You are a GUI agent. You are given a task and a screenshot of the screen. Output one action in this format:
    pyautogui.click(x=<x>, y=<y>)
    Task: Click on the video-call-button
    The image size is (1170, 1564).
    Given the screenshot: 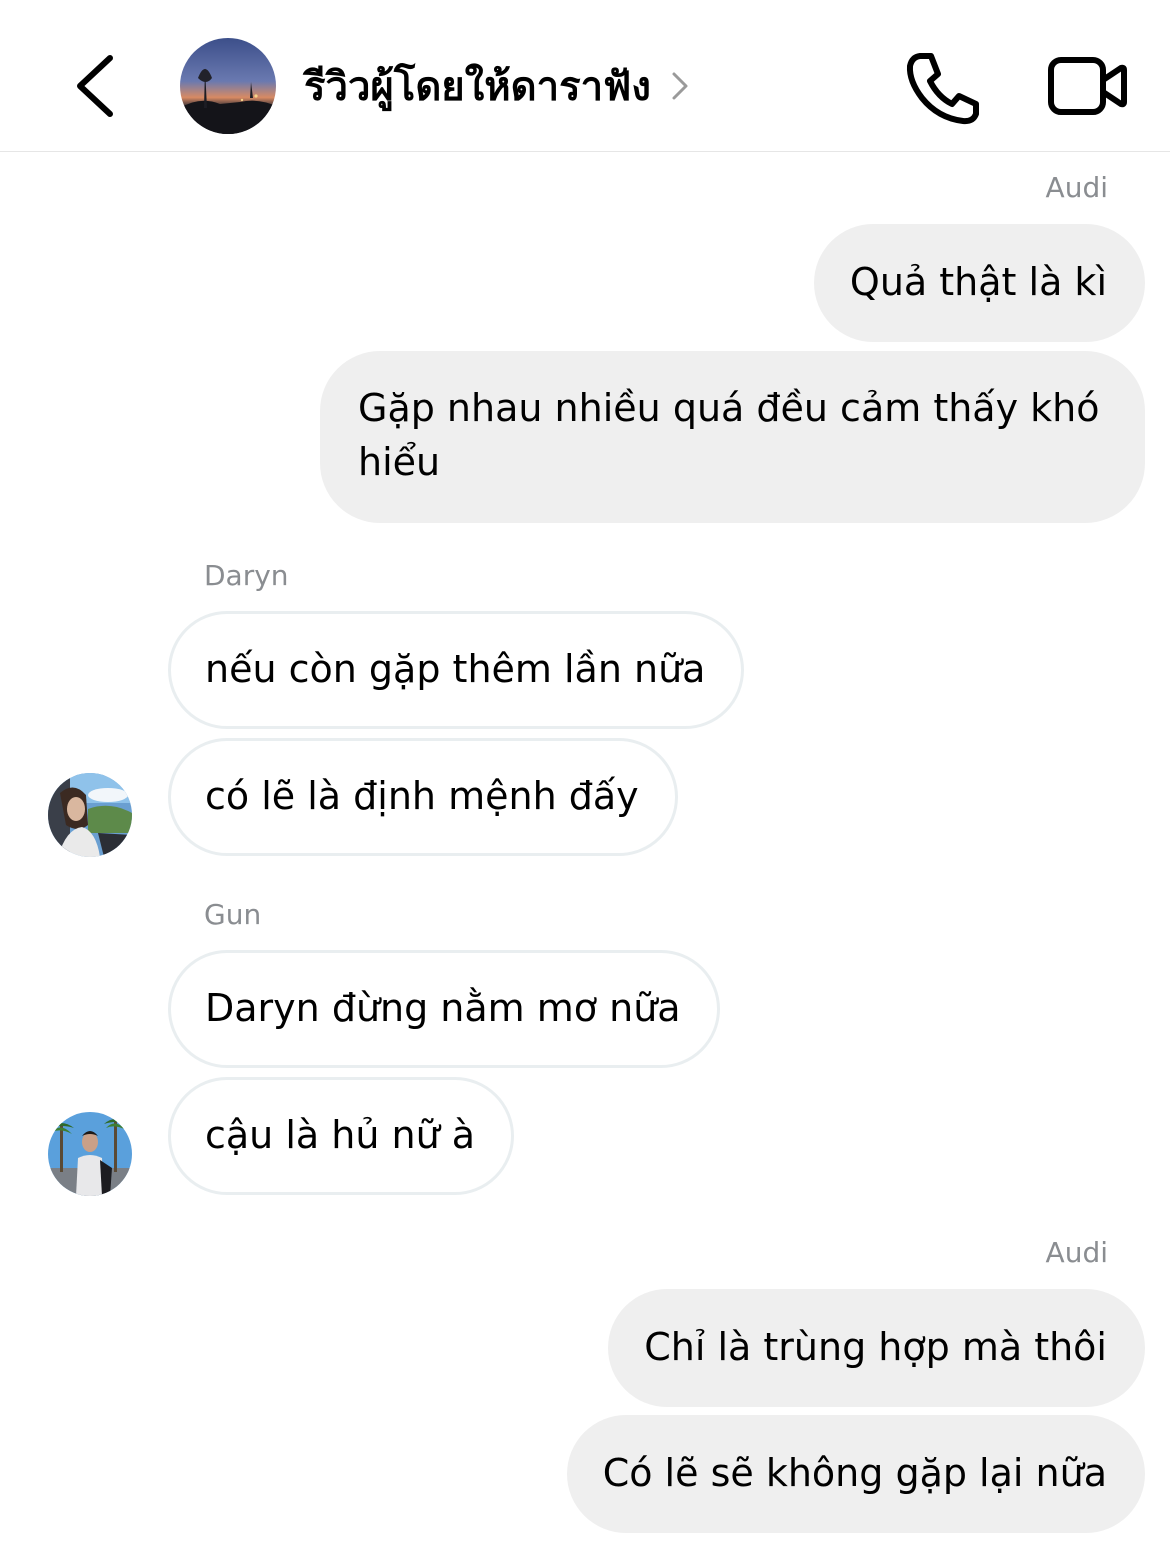 What is the action you would take?
    pyautogui.click(x=1087, y=86)
    